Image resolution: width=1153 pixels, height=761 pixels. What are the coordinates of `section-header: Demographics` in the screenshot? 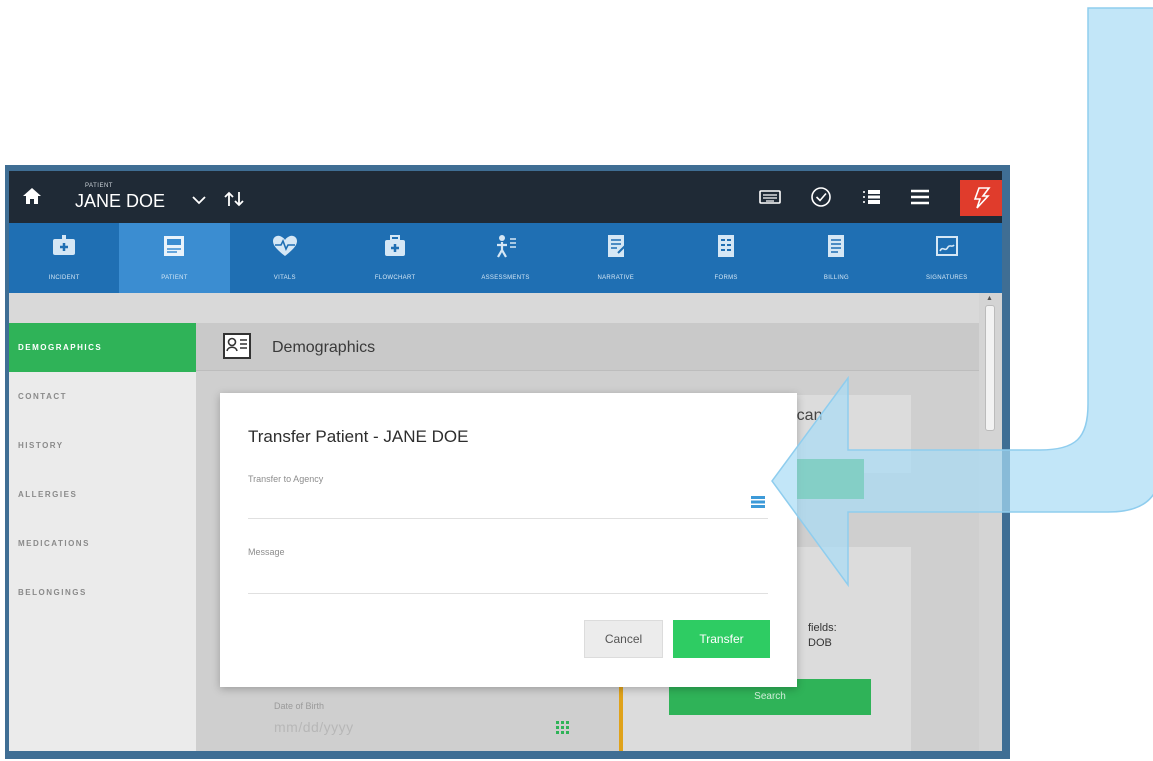 It's located at (587, 347).